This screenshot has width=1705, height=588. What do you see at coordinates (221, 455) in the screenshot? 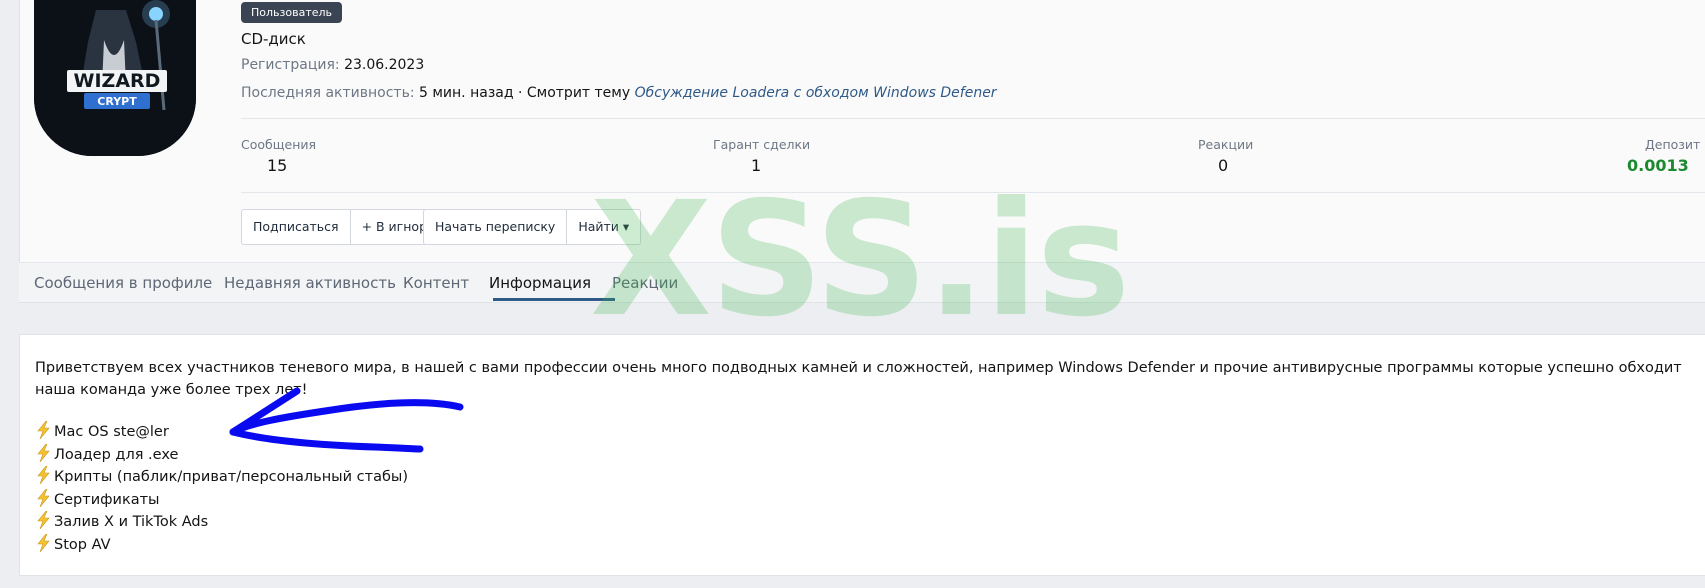
I see `list-item: Лоадер для .exe` at bounding box center [221, 455].